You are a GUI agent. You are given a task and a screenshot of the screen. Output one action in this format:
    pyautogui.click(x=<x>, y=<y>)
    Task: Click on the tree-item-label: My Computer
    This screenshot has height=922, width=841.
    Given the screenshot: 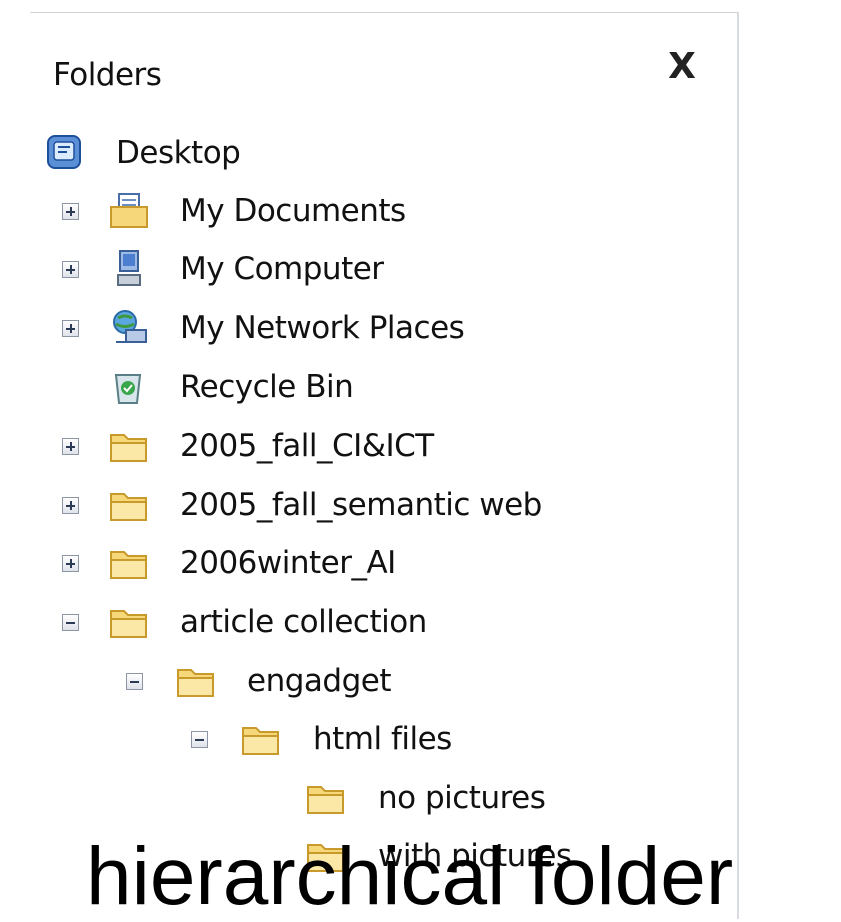 What is the action you would take?
    pyautogui.click(x=282, y=269)
    